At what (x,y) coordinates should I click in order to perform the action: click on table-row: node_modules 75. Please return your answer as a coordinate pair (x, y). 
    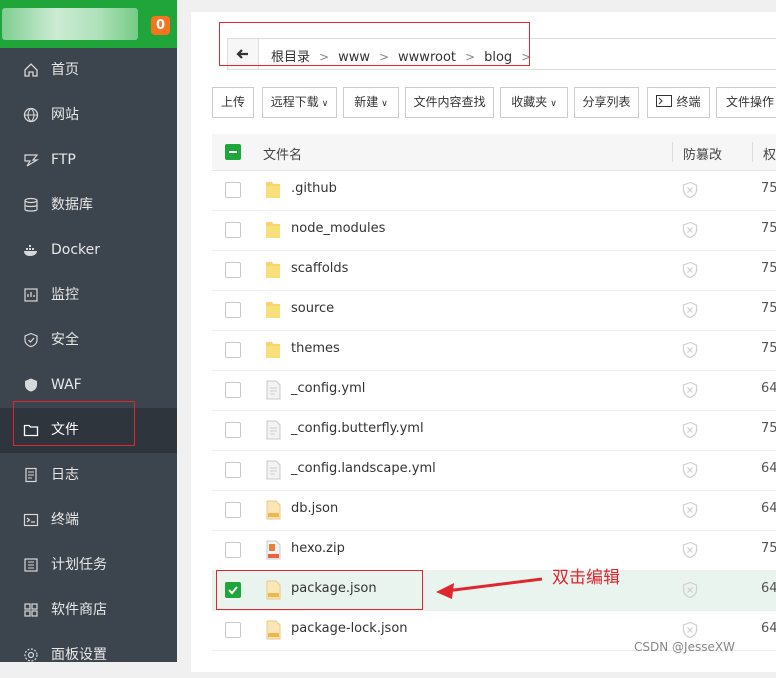
    Looking at the image, I should click on (494, 230).